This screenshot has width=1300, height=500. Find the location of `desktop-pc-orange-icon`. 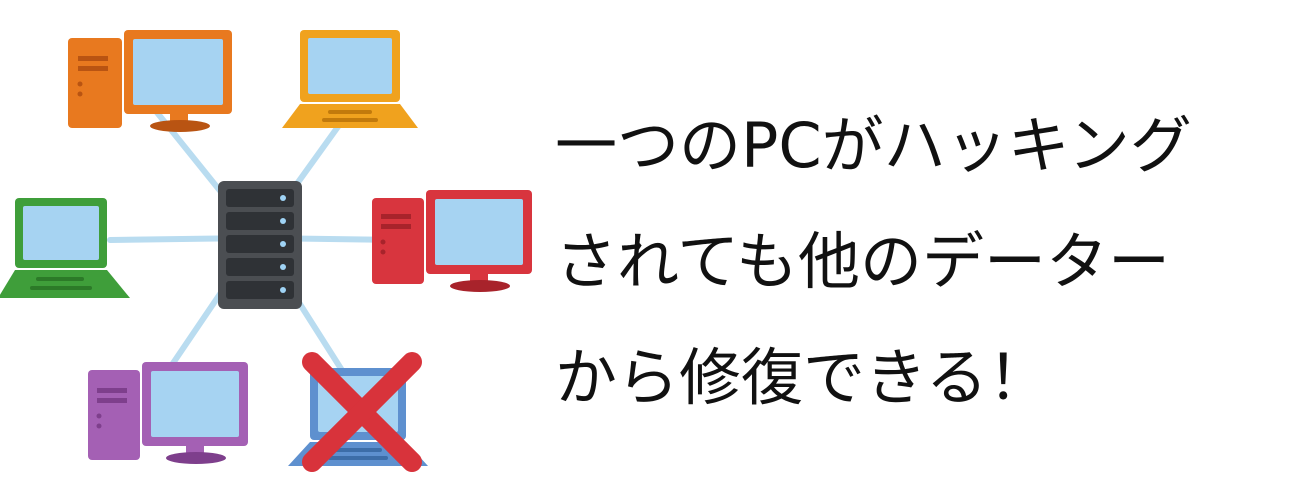

desktop-pc-orange-icon is located at coordinates (150, 81).